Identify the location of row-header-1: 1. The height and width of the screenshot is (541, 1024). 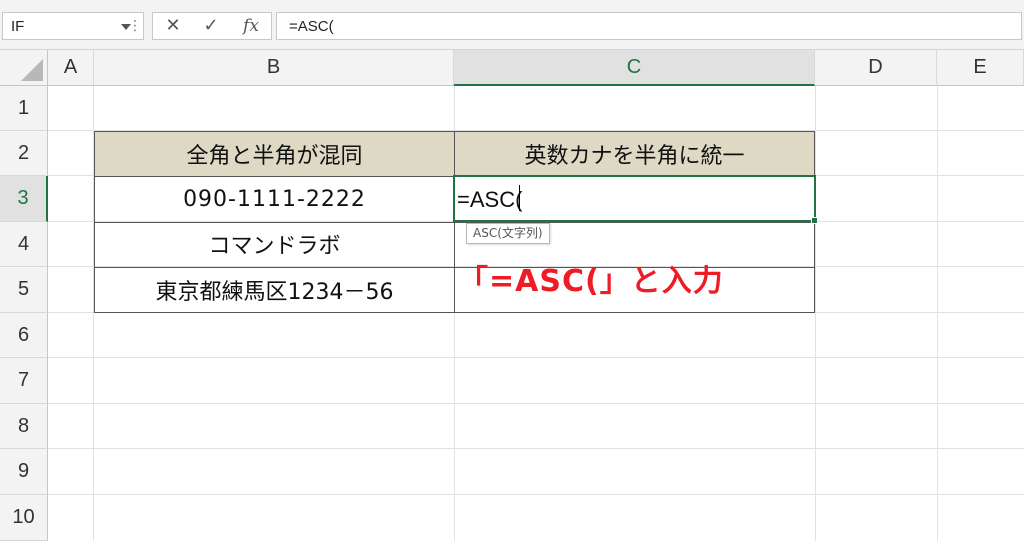
(24, 108).